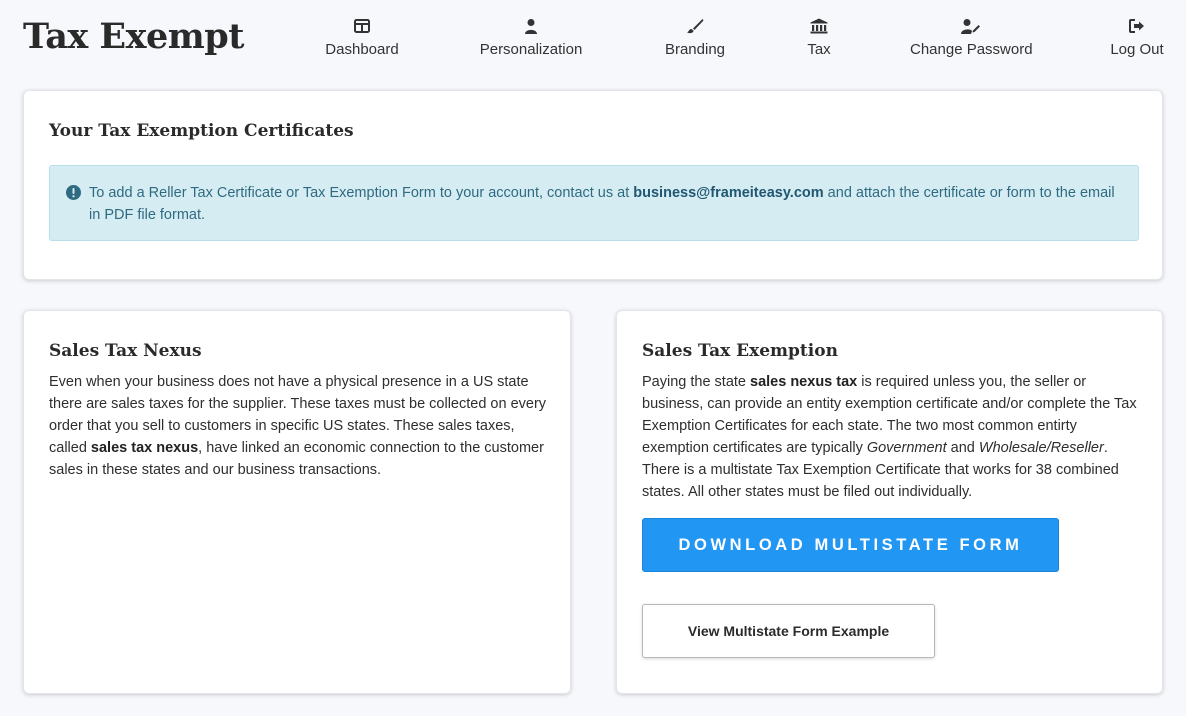 Image resolution: width=1186 pixels, height=716 pixels. What do you see at coordinates (819, 28) in the screenshot?
I see `bank-icon` at bounding box center [819, 28].